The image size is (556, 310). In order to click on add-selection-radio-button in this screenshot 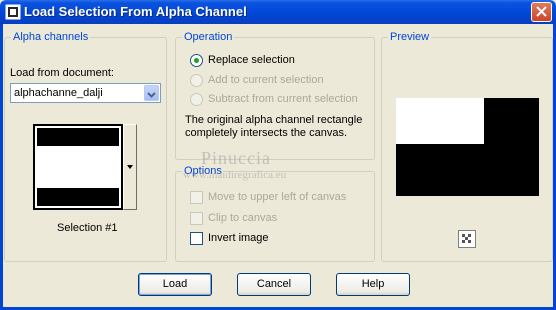, I will do `click(196, 80)`.